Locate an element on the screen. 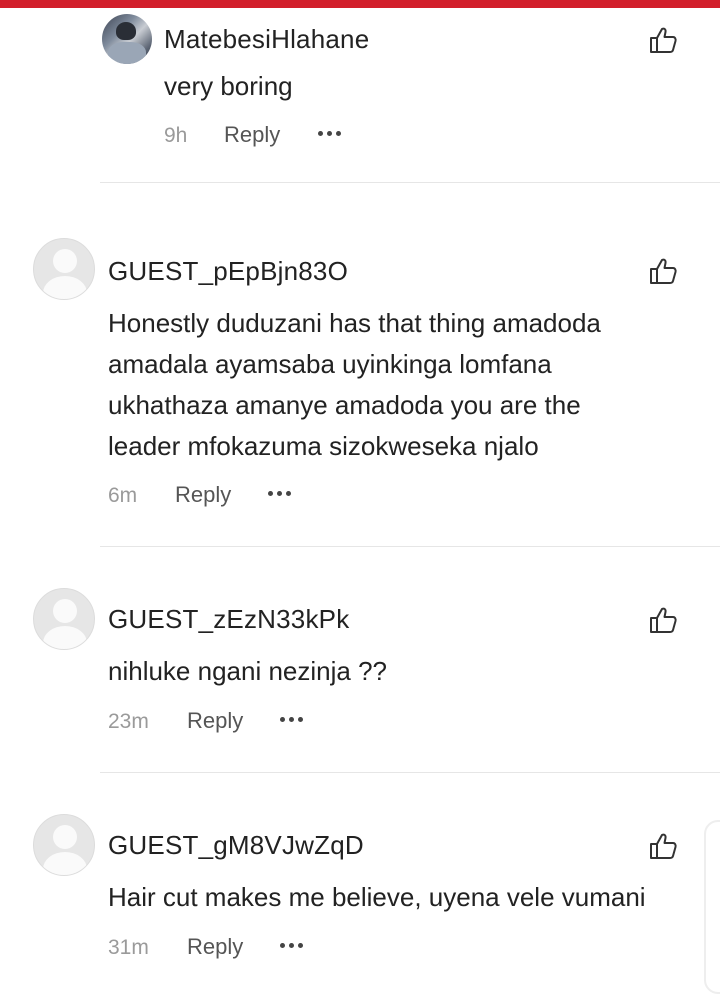 The width and height of the screenshot is (720, 994). comment-time: 31m is located at coordinates (128, 947).